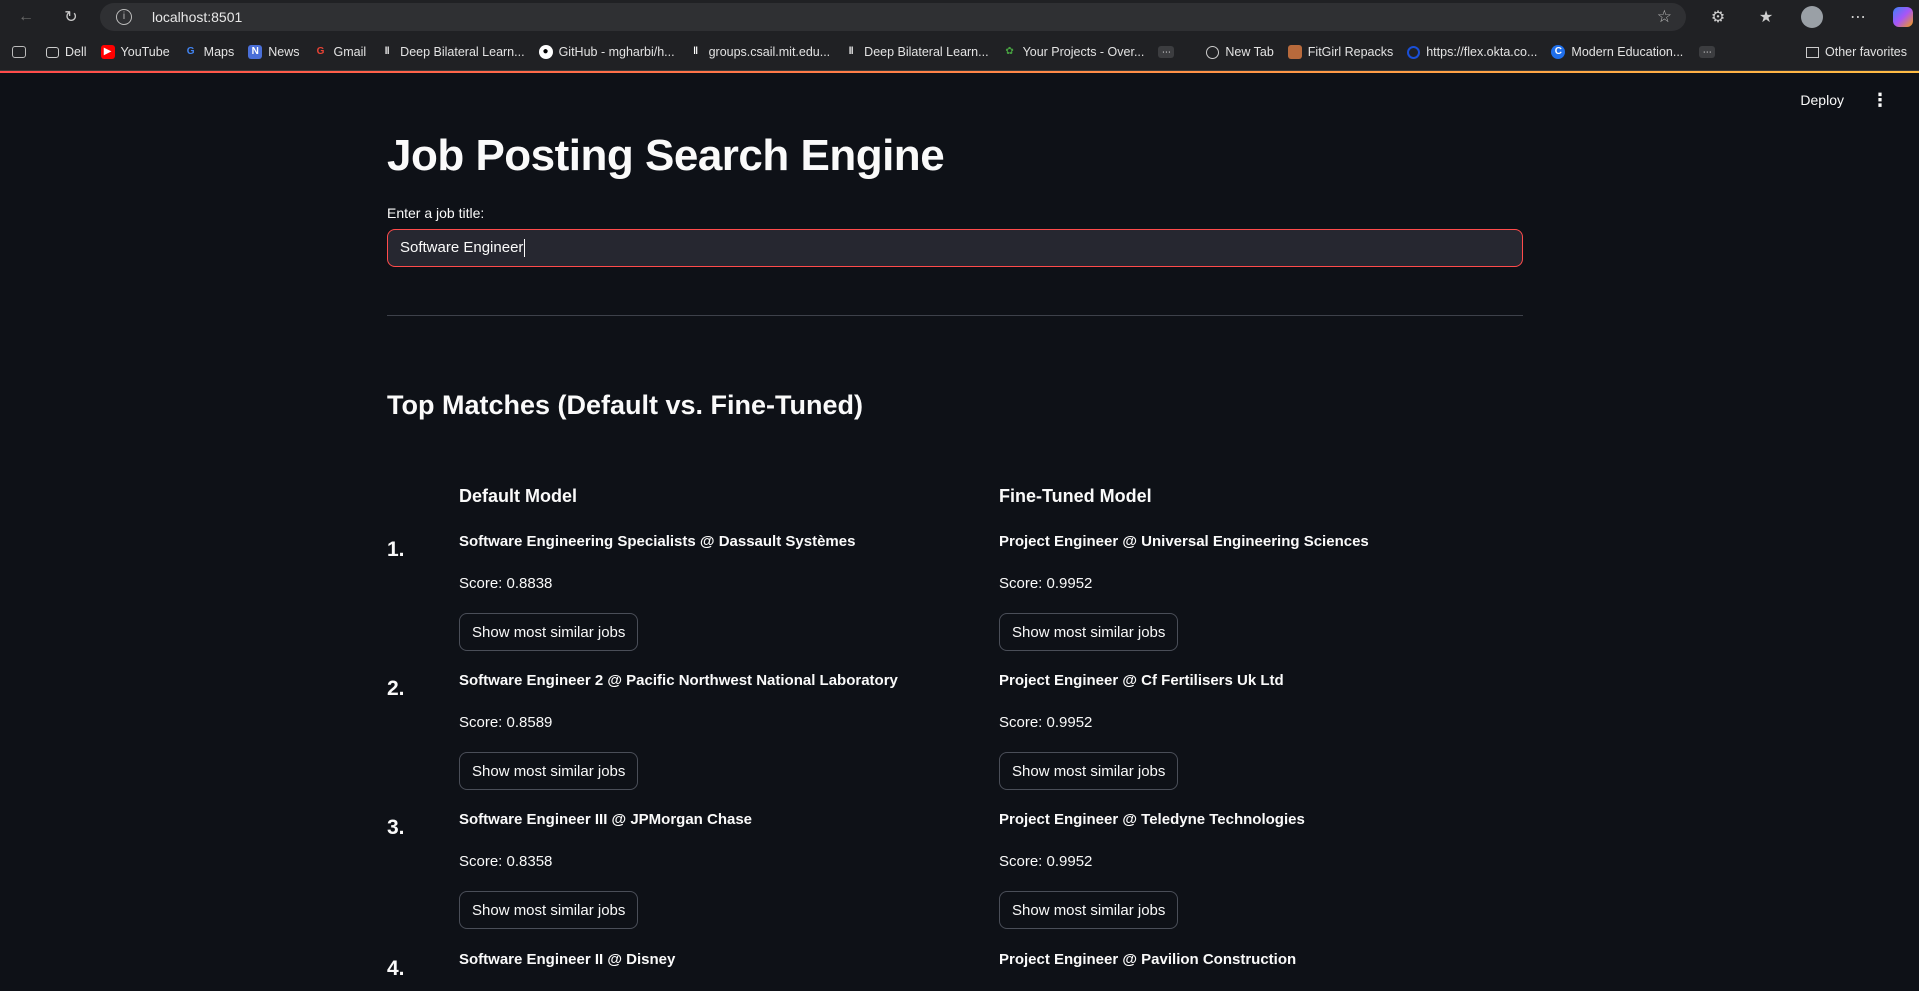  What do you see at coordinates (545, 52) in the screenshot?
I see `github-icon: ●` at bounding box center [545, 52].